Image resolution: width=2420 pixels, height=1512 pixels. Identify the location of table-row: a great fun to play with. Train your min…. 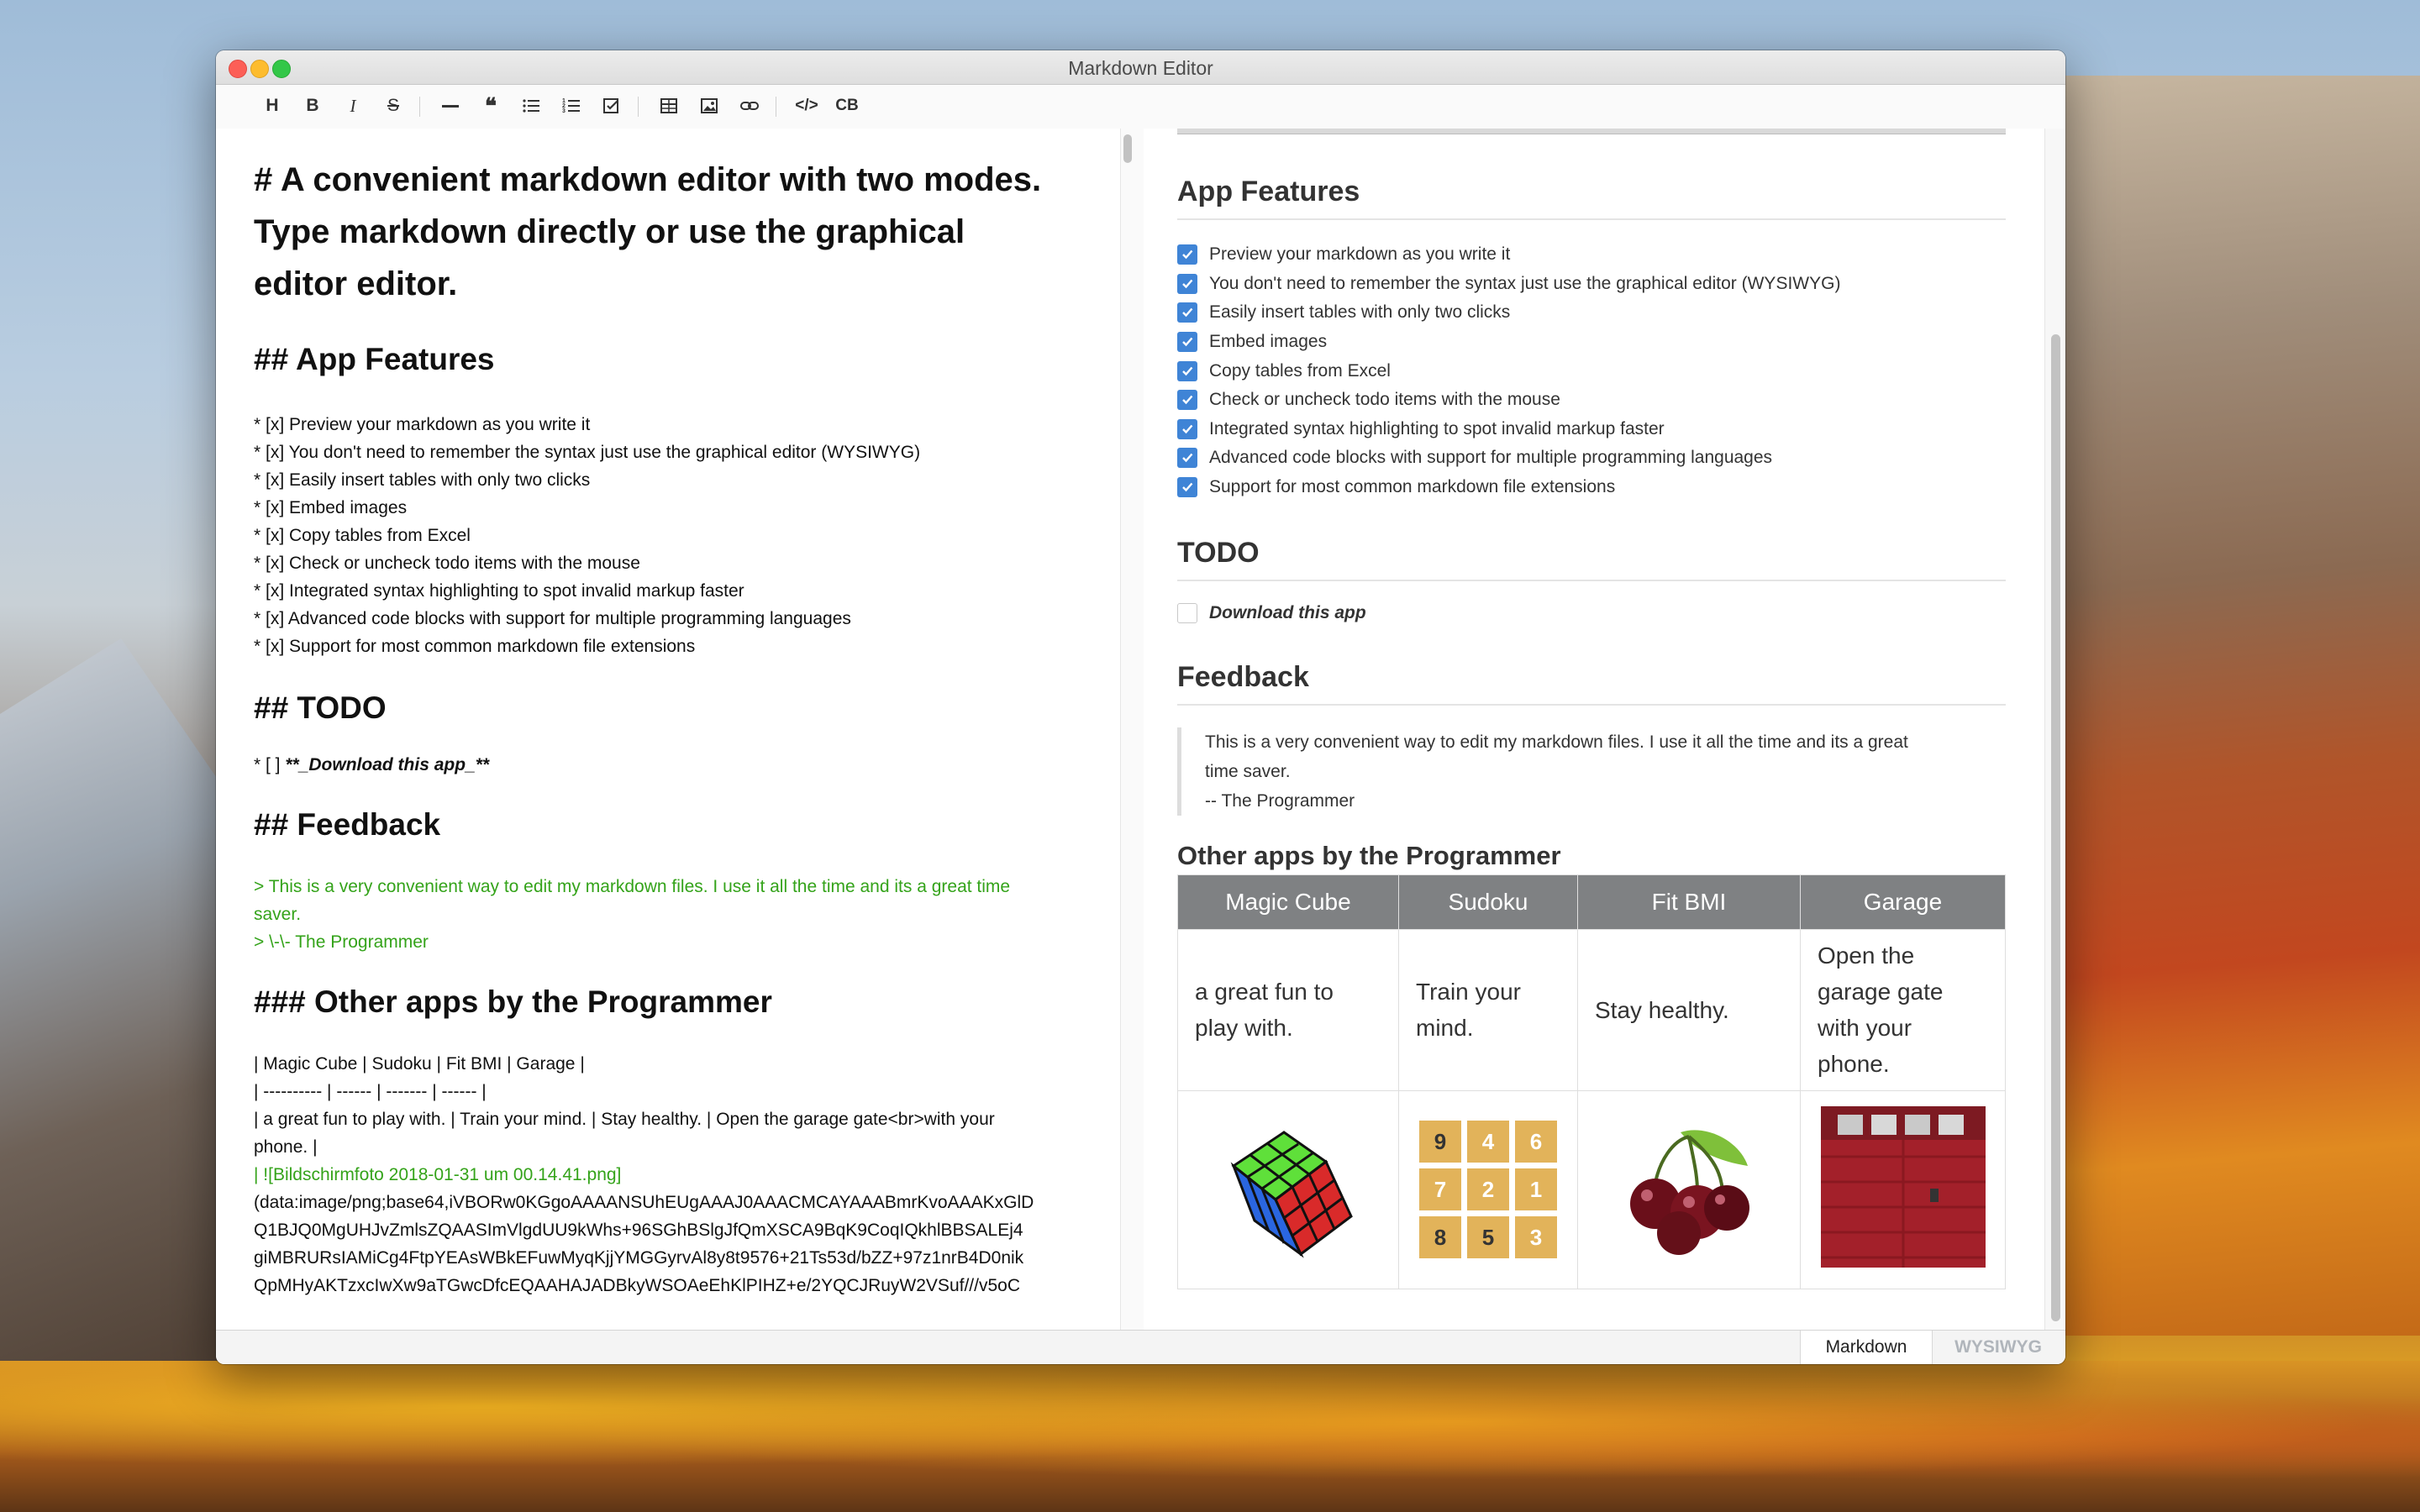
(1591, 1009).